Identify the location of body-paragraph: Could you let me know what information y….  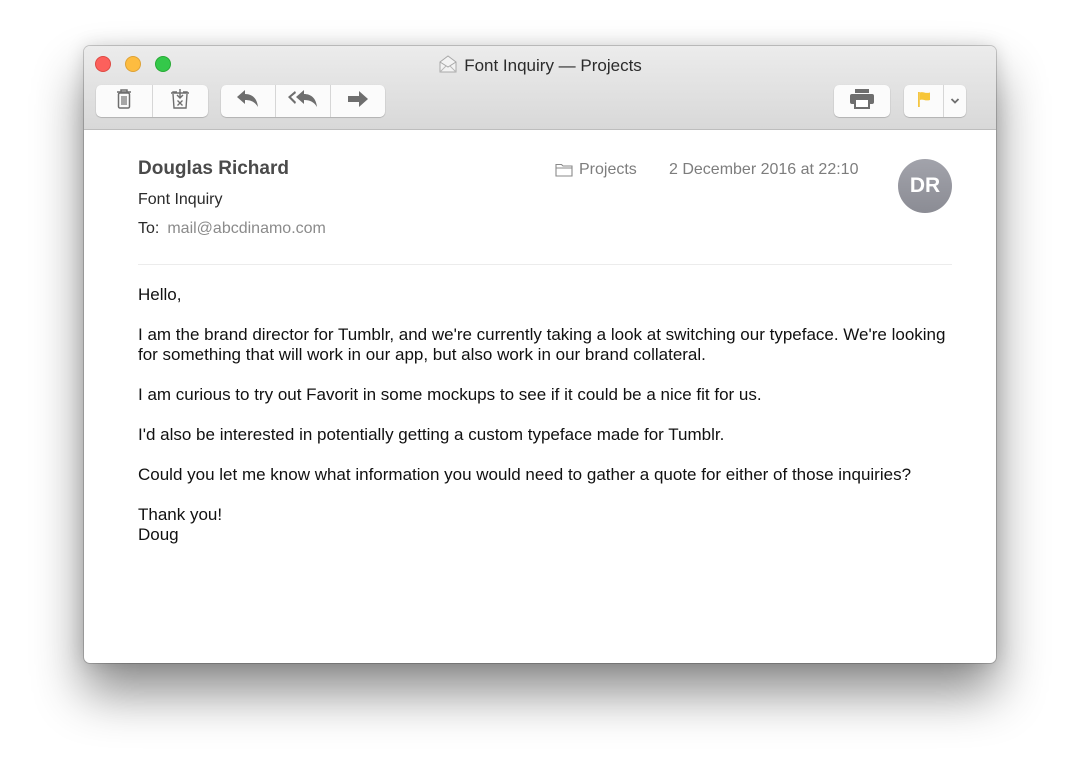
(525, 474).